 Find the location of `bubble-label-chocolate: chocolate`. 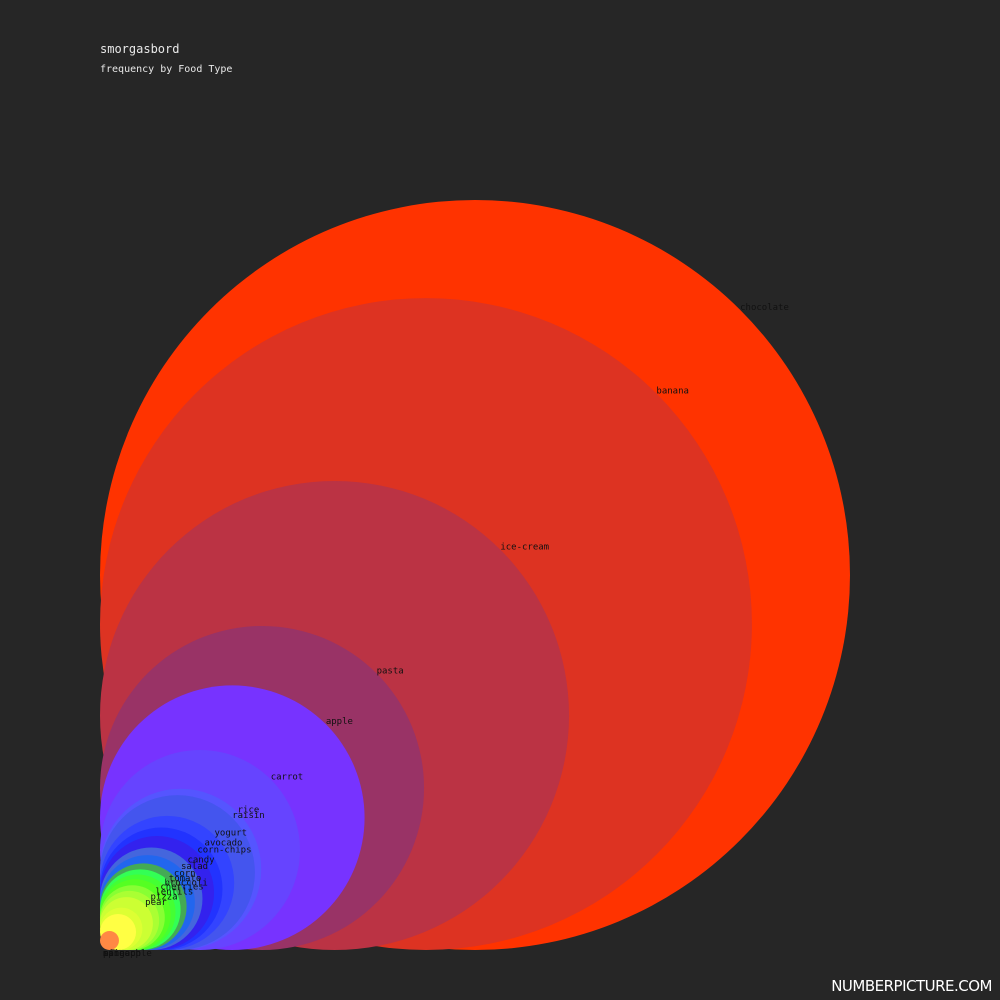

bubble-label-chocolate: chocolate is located at coordinates (764, 308).